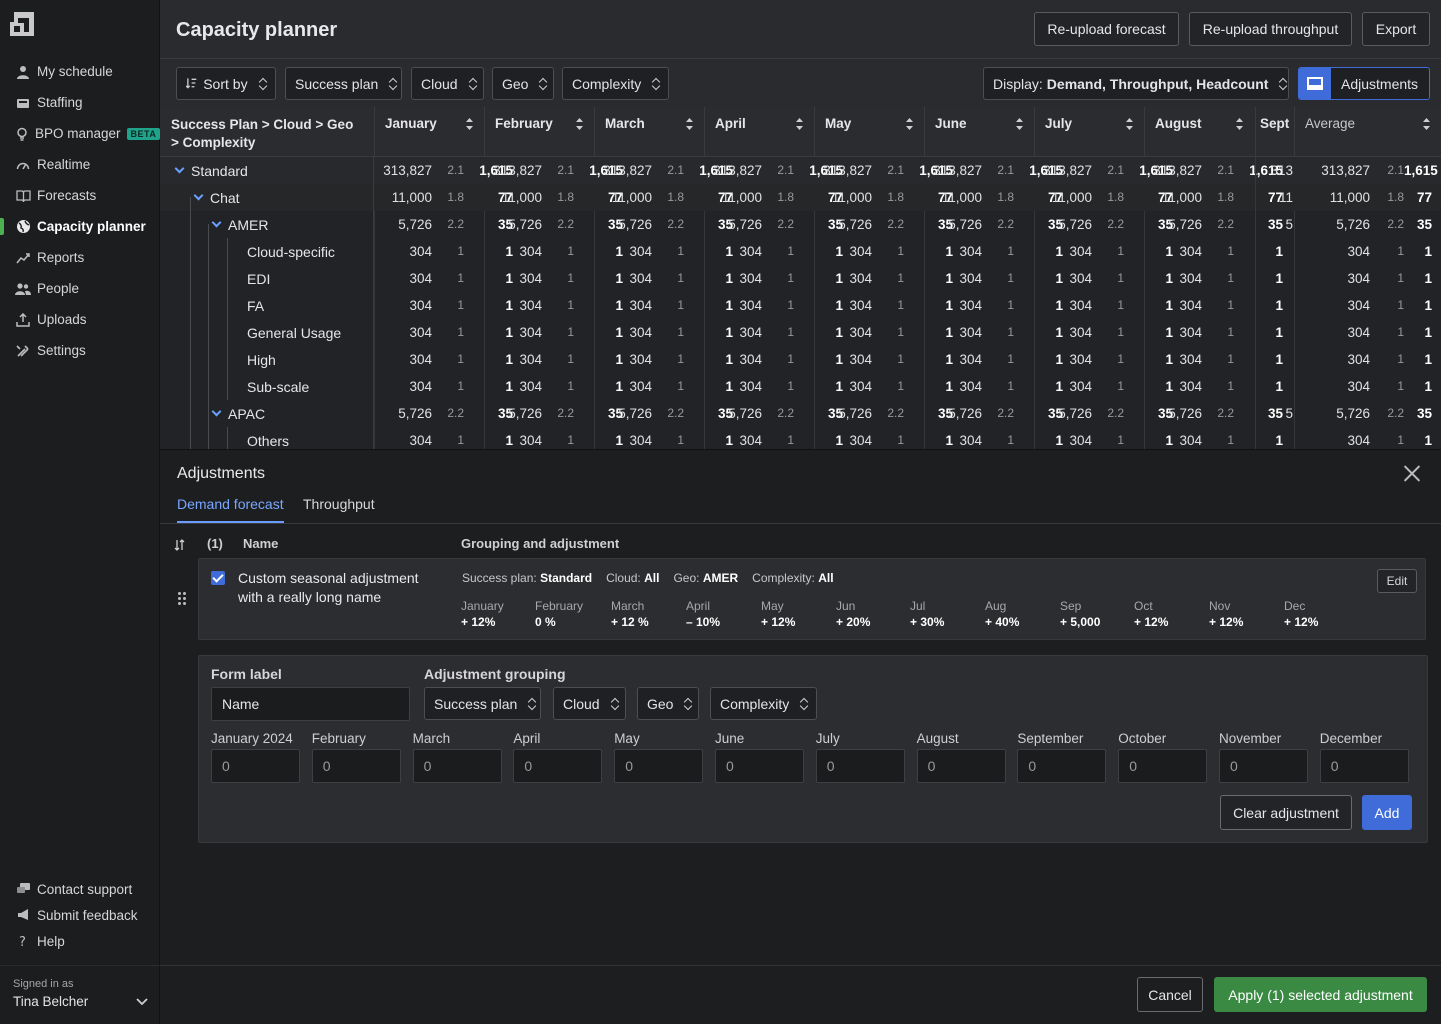 The width and height of the screenshot is (1441, 1024). I want to click on success-plan-select: Success plan, so click(343, 83).